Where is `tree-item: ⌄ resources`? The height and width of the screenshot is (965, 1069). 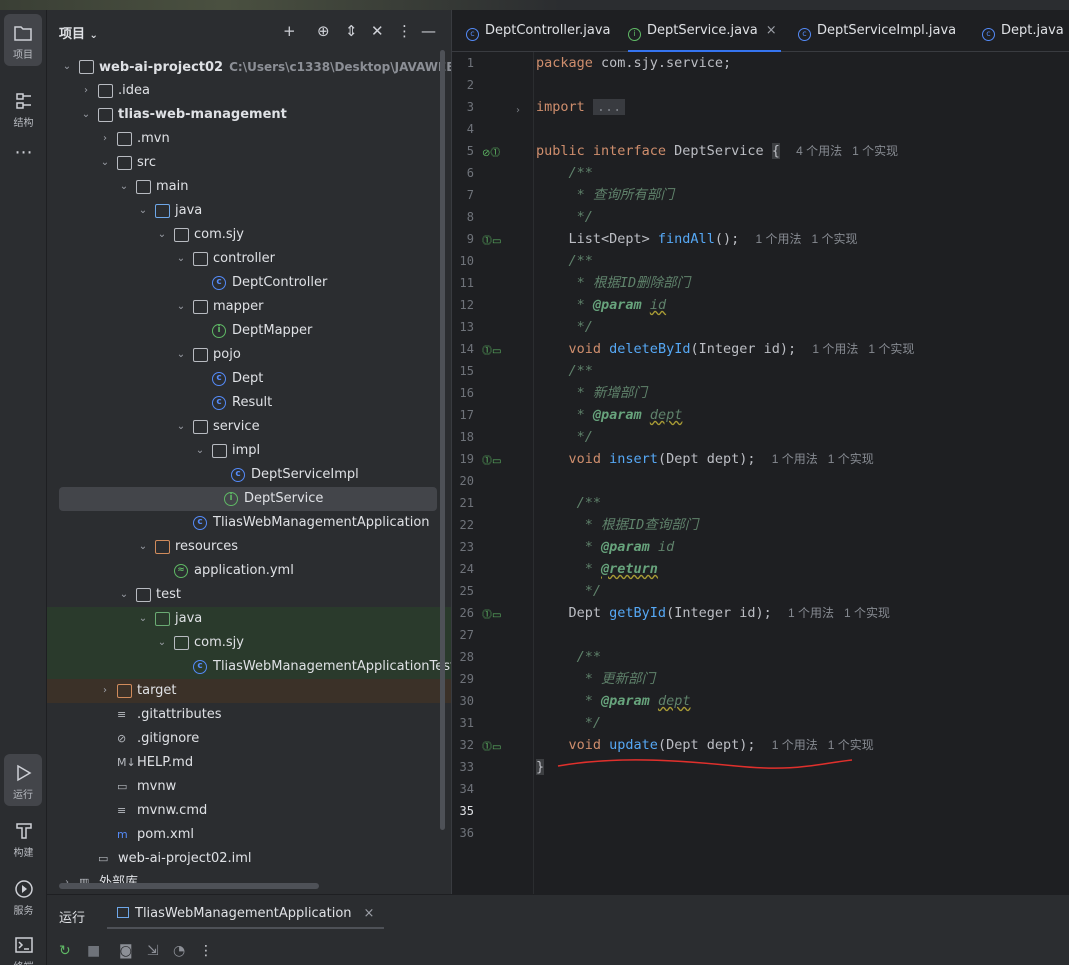 tree-item: ⌄ resources is located at coordinates (249, 547).